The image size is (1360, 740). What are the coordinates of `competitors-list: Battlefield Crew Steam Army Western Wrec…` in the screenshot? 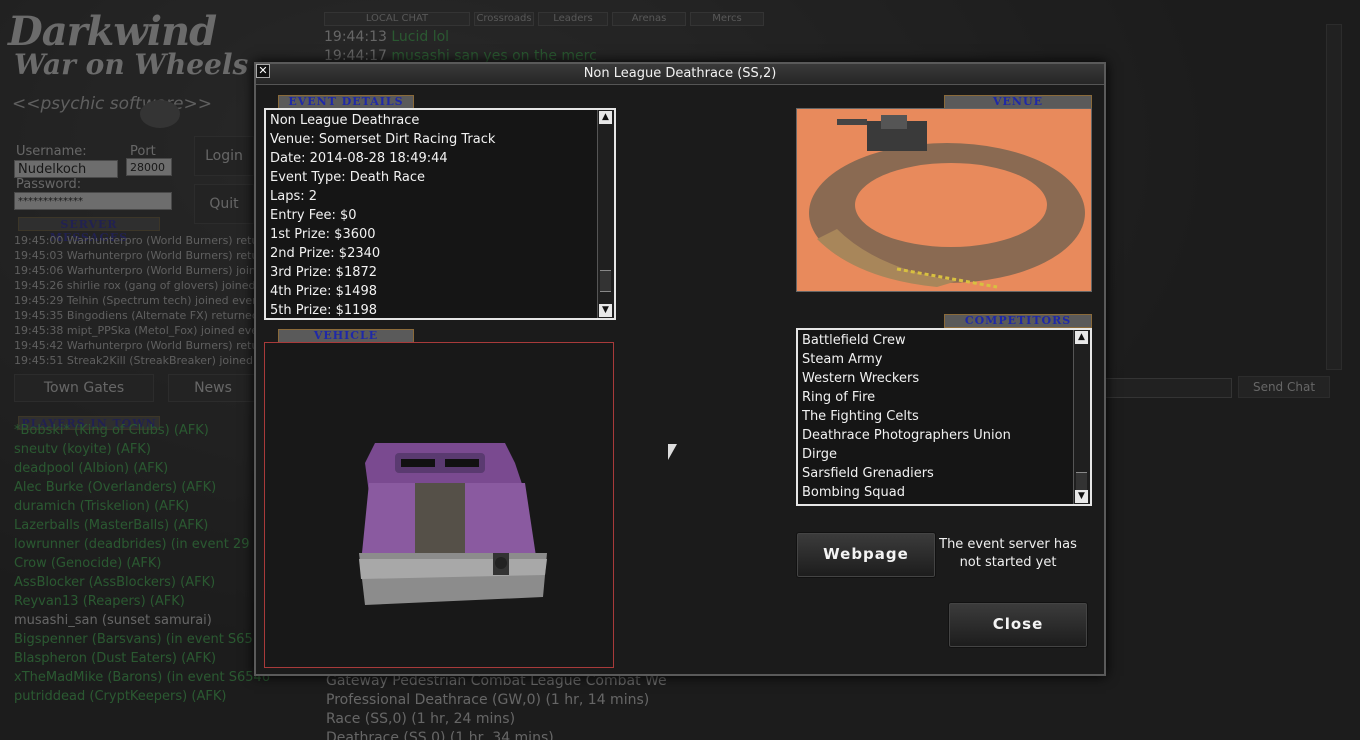 It's located at (944, 417).